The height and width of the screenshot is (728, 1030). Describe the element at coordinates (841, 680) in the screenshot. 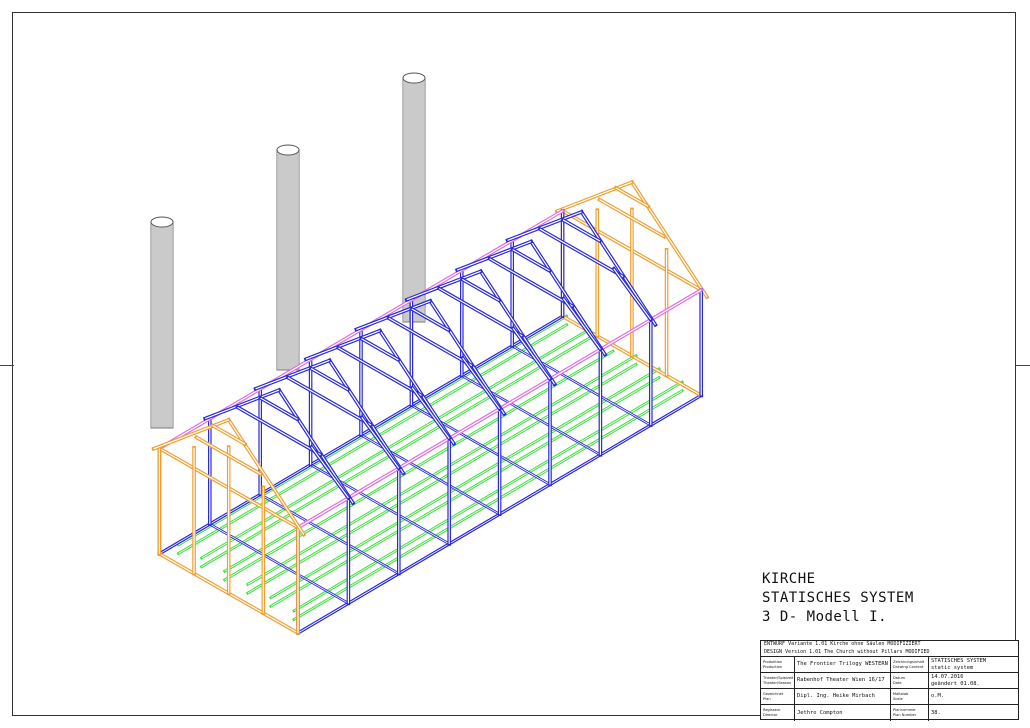

I see `value-theater: Rabenhof Theater Wien 16/17` at that location.